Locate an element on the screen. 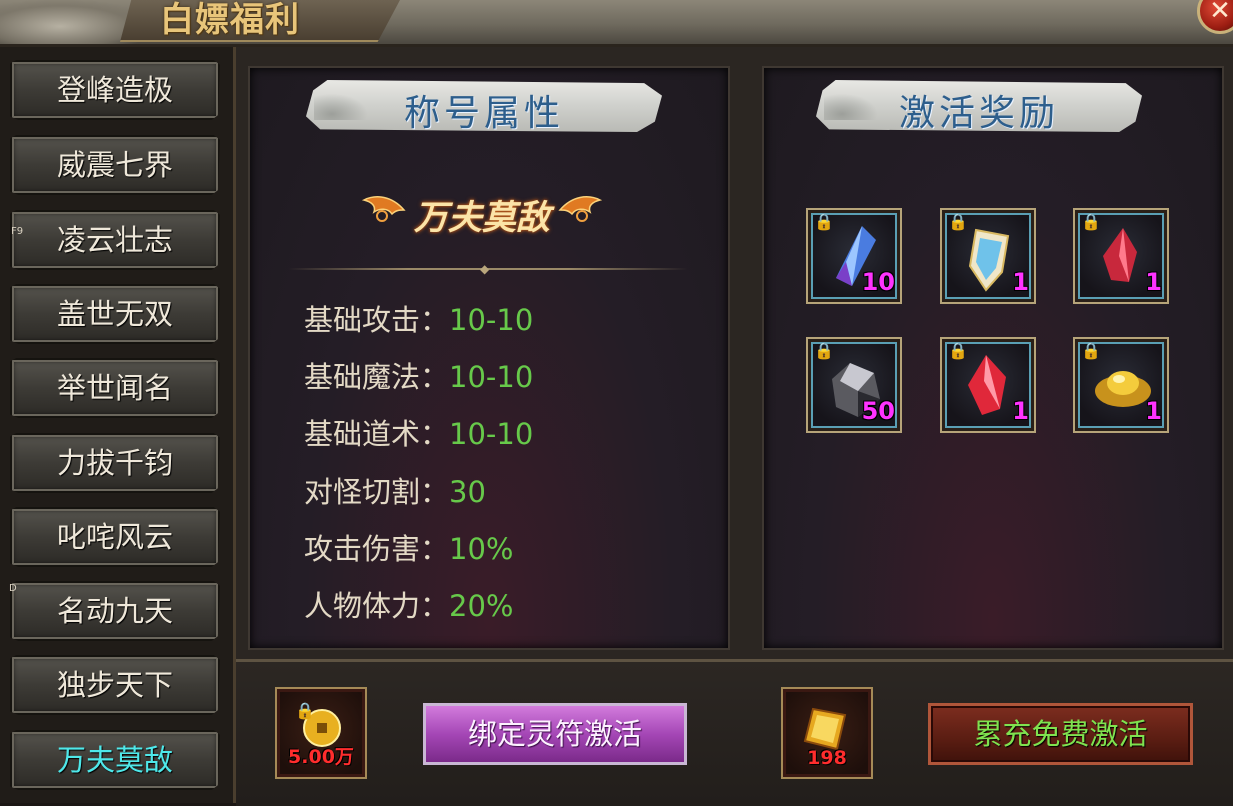 The height and width of the screenshot is (806, 1233). rewards-heading: 激活奖励 is located at coordinates (978, 113).